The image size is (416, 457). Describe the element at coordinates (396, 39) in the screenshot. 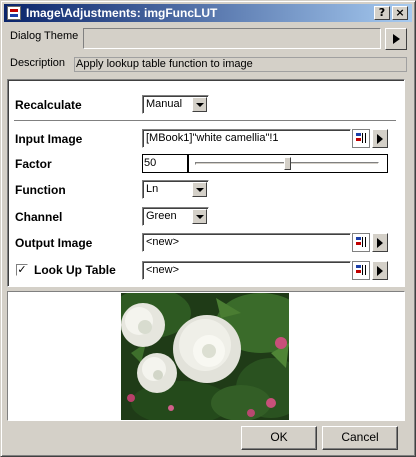

I see `theme-menu-arrow-button` at that location.